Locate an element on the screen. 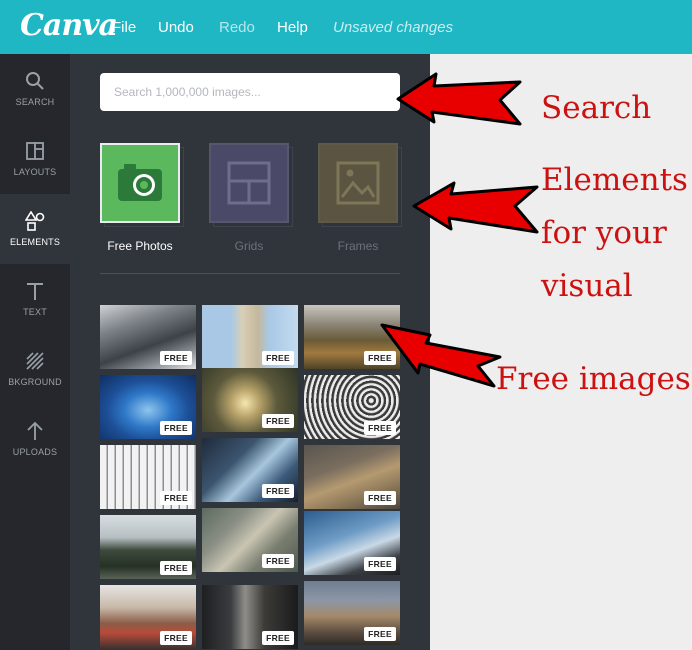  arrow-to-free-images is located at coordinates (441, 355).